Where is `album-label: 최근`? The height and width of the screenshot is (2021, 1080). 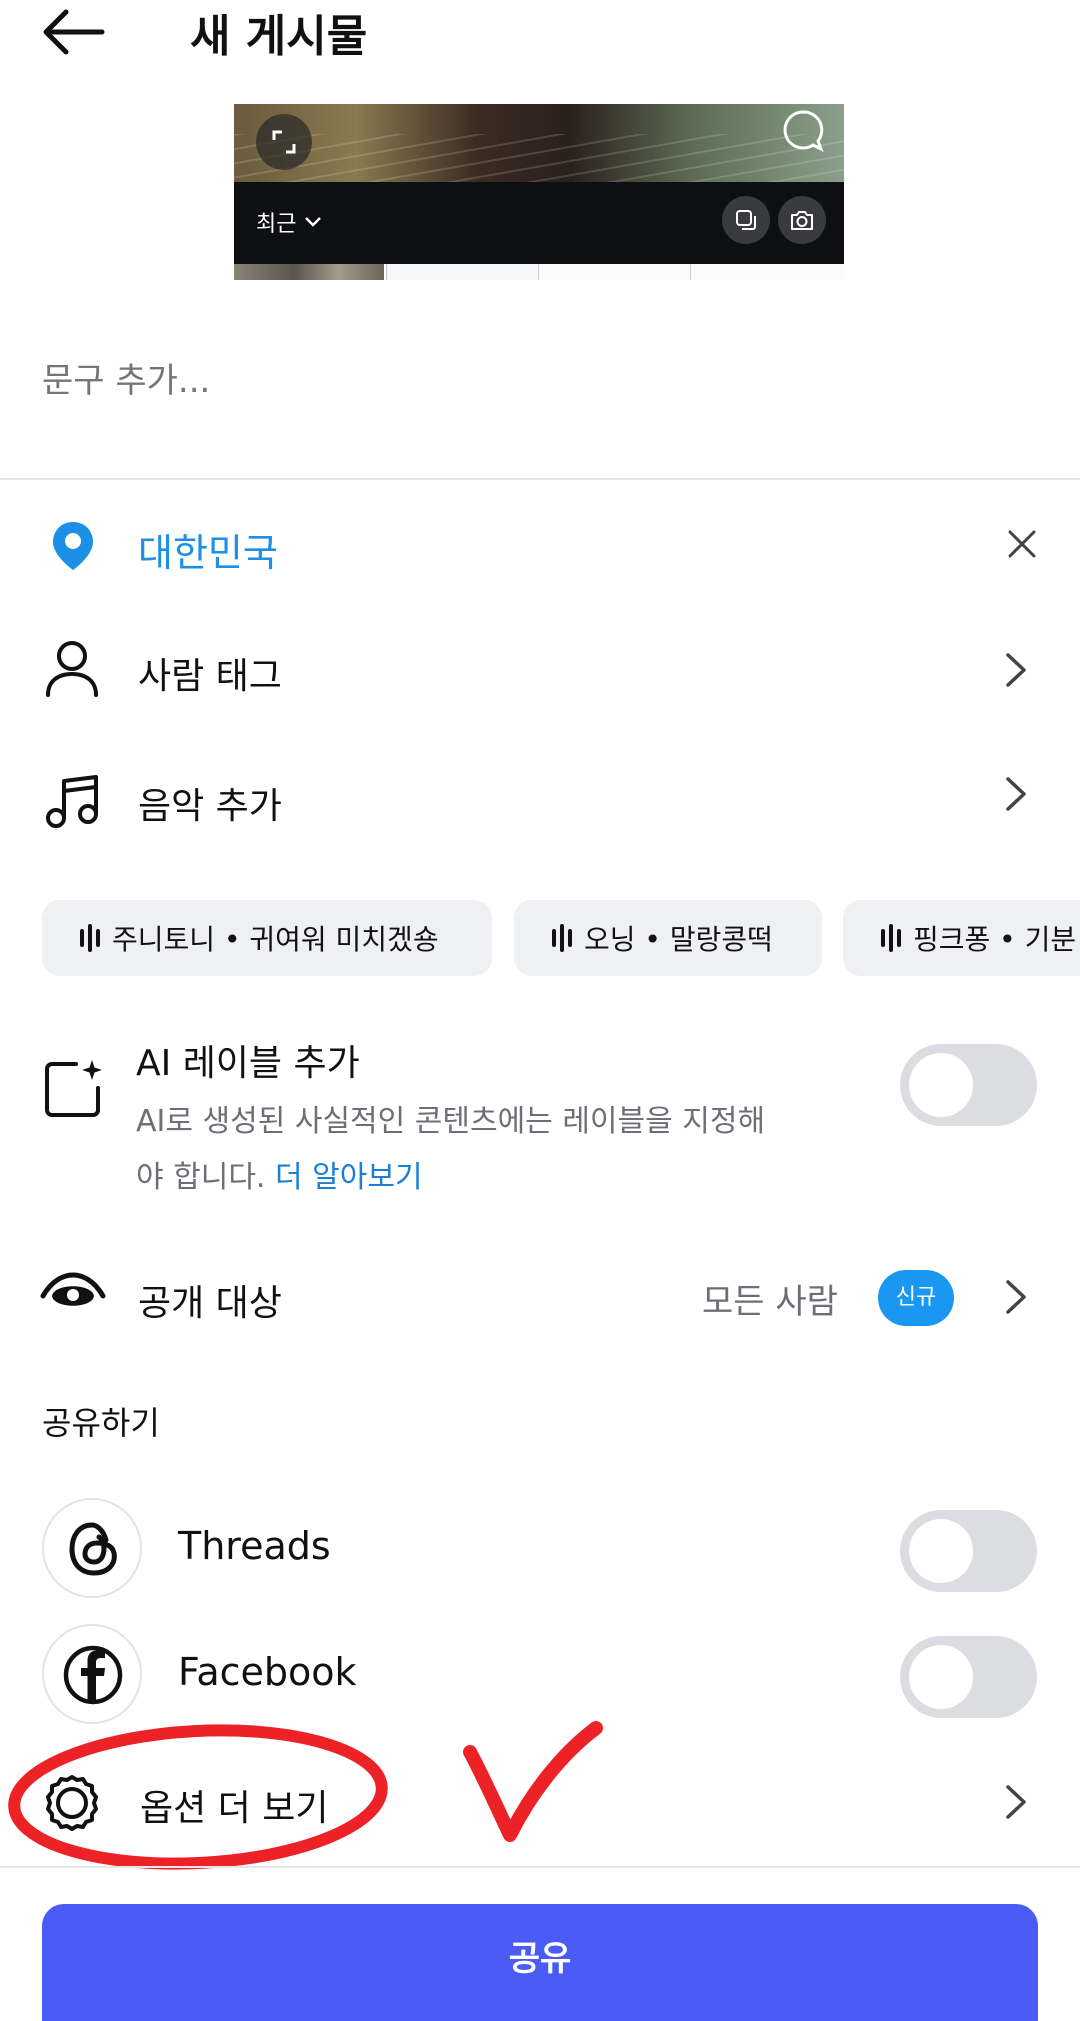
album-label: 최근 is located at coordinates (276, 224).